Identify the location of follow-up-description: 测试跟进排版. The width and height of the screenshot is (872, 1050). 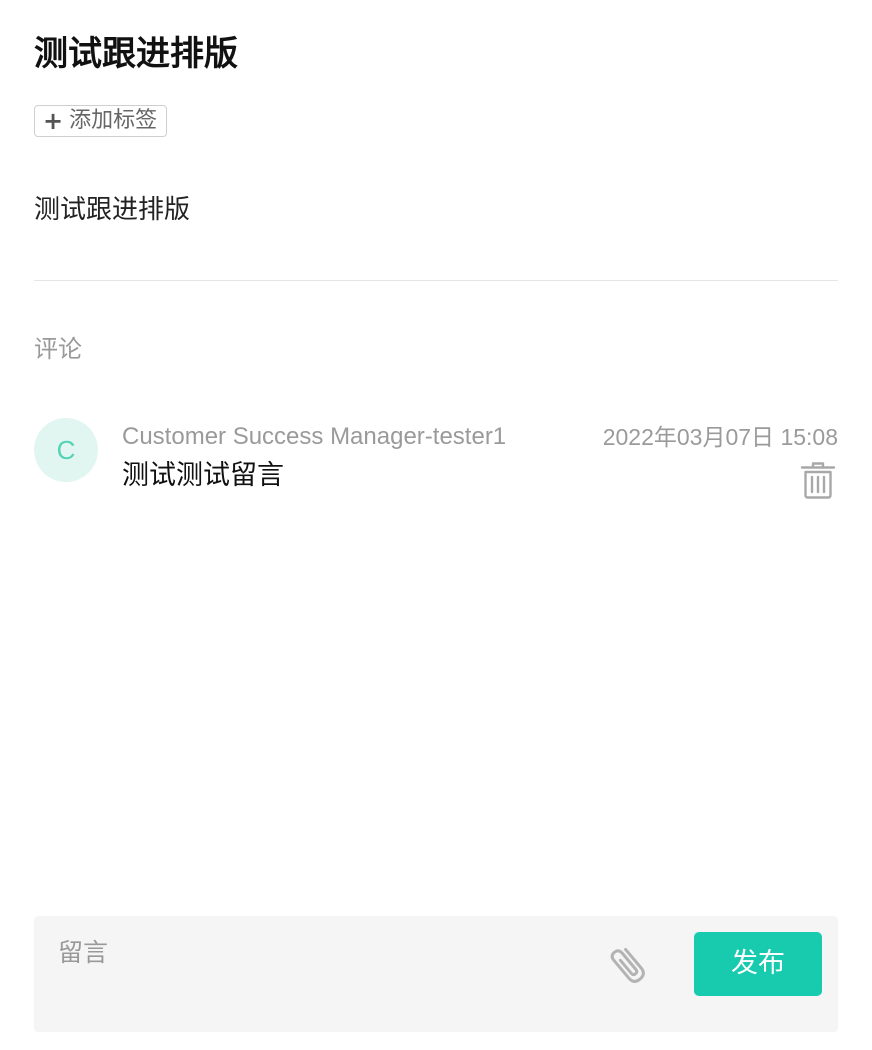
(112, 210).